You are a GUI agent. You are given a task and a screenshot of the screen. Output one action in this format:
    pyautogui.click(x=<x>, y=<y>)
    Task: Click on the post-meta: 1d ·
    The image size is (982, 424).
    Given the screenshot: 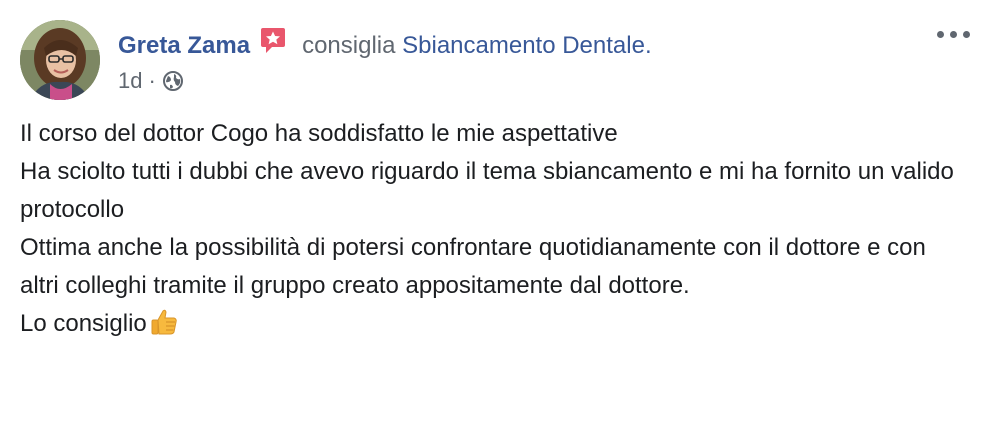 What is the action you would take?
    pyautogui.click(x=151, y=81)
    